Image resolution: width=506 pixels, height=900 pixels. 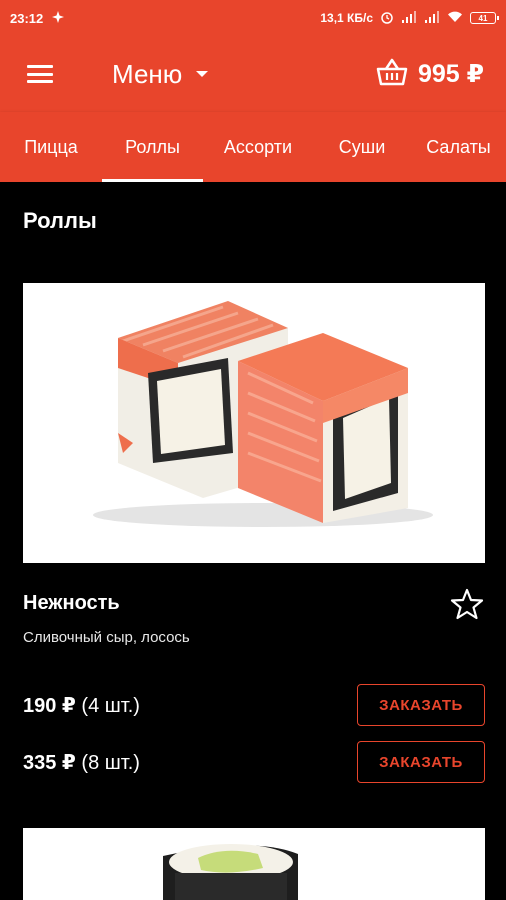 I want to click on battery-icon: 41, so click(x=484, y=18).